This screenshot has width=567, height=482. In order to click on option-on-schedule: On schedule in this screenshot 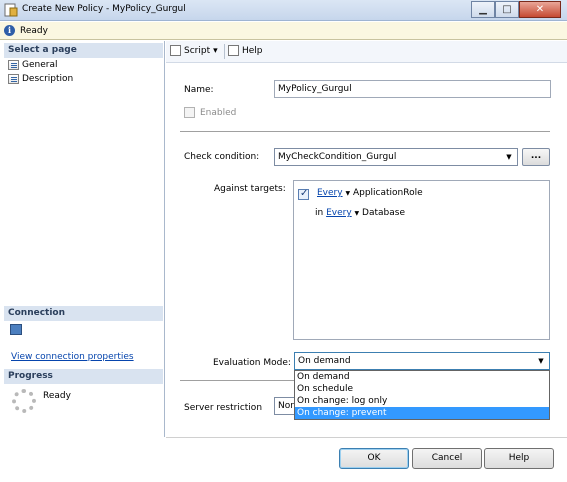, I will do `click(422, 389)`.